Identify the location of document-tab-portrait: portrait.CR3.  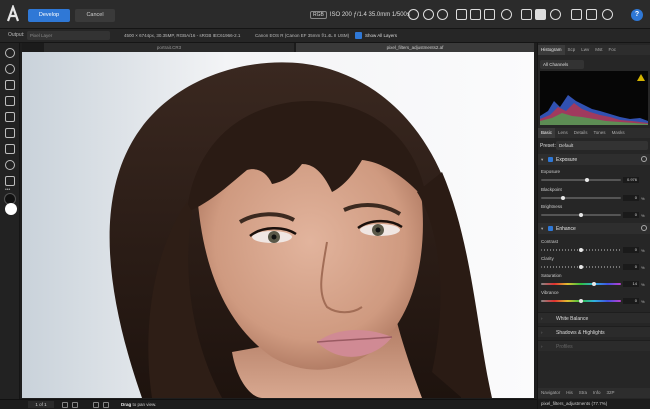
(169, 47).